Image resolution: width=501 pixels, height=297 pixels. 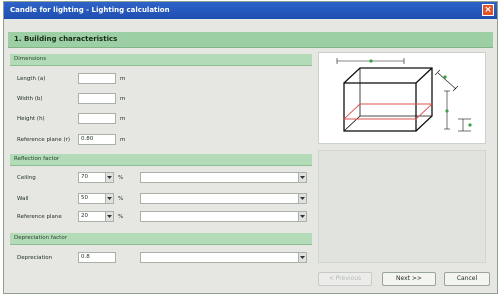 I want to click on close-icon: ×, so click(x=488, y=10).